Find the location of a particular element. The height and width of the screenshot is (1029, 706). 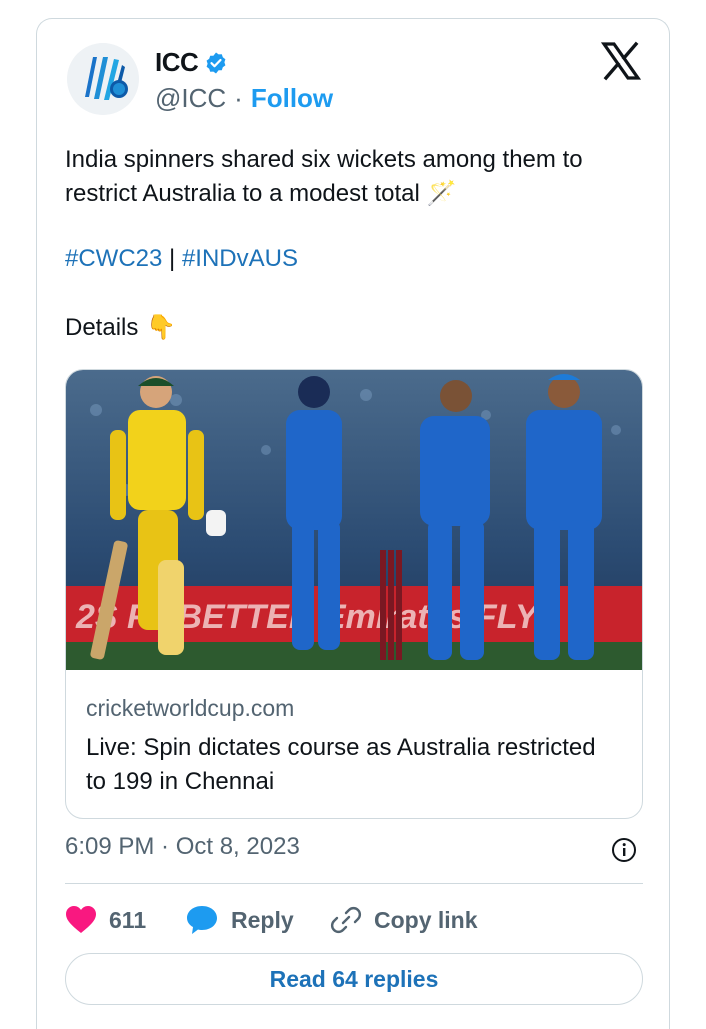

author-handle: @ICC is located at coordinates (190, 98).